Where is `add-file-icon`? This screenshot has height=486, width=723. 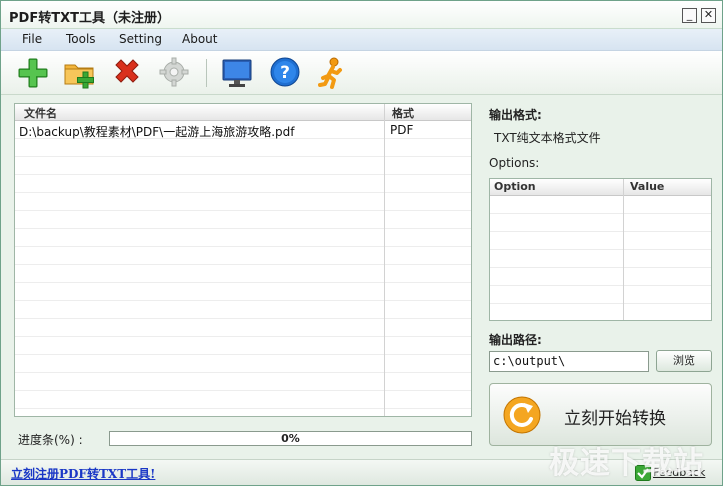 add-file-icon is located at coordinates (33, 73).